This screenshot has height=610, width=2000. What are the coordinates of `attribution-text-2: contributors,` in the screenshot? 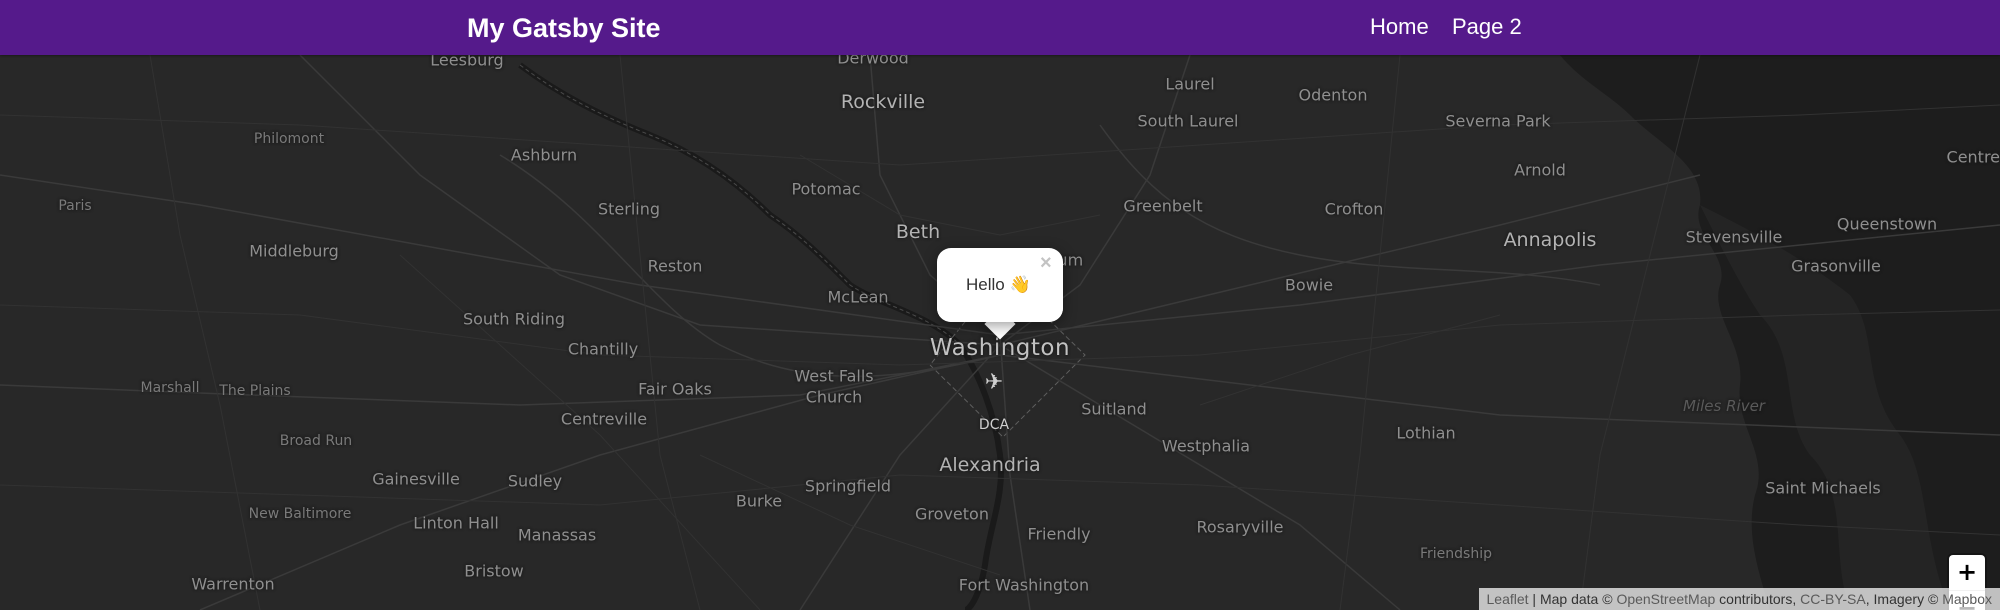 It's located at (1758, 599).